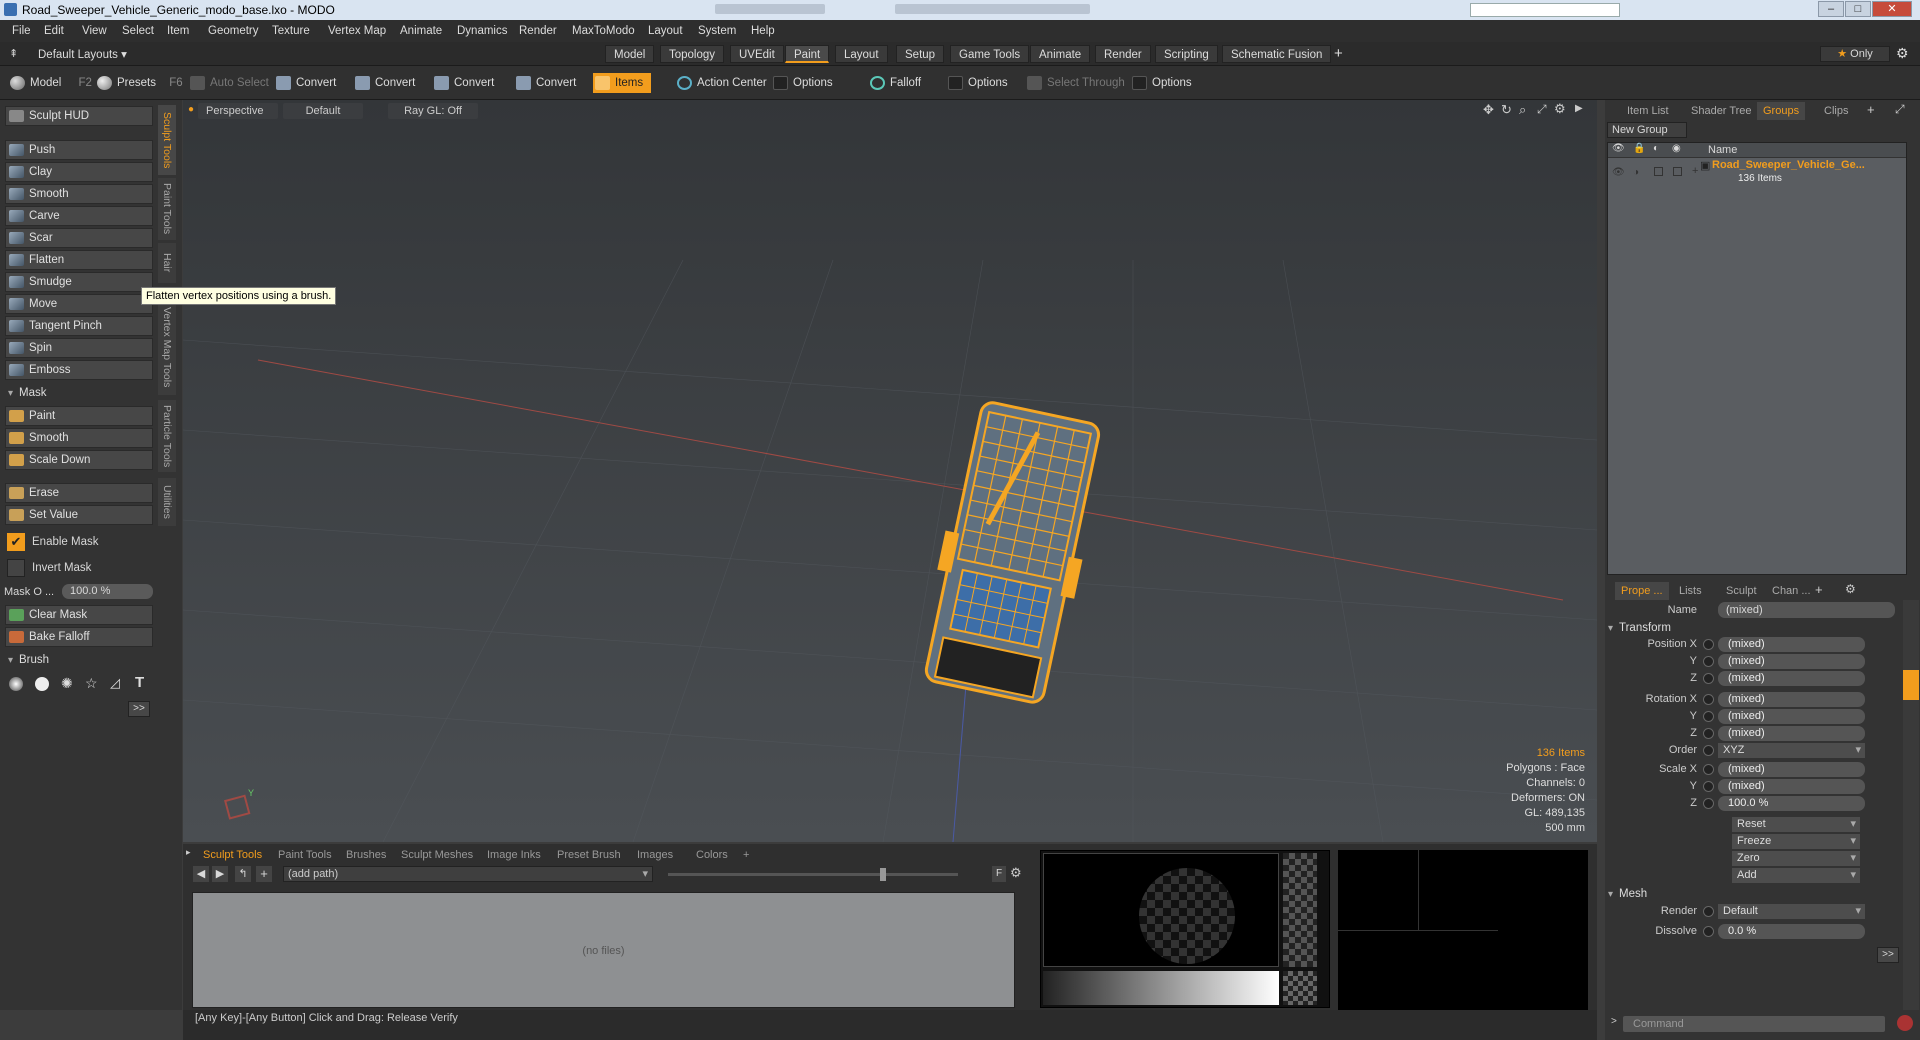 Image resolution: width=1920 pixels, height=1040 pixels. I want to click on menu-help: Help, so click(763, 31).